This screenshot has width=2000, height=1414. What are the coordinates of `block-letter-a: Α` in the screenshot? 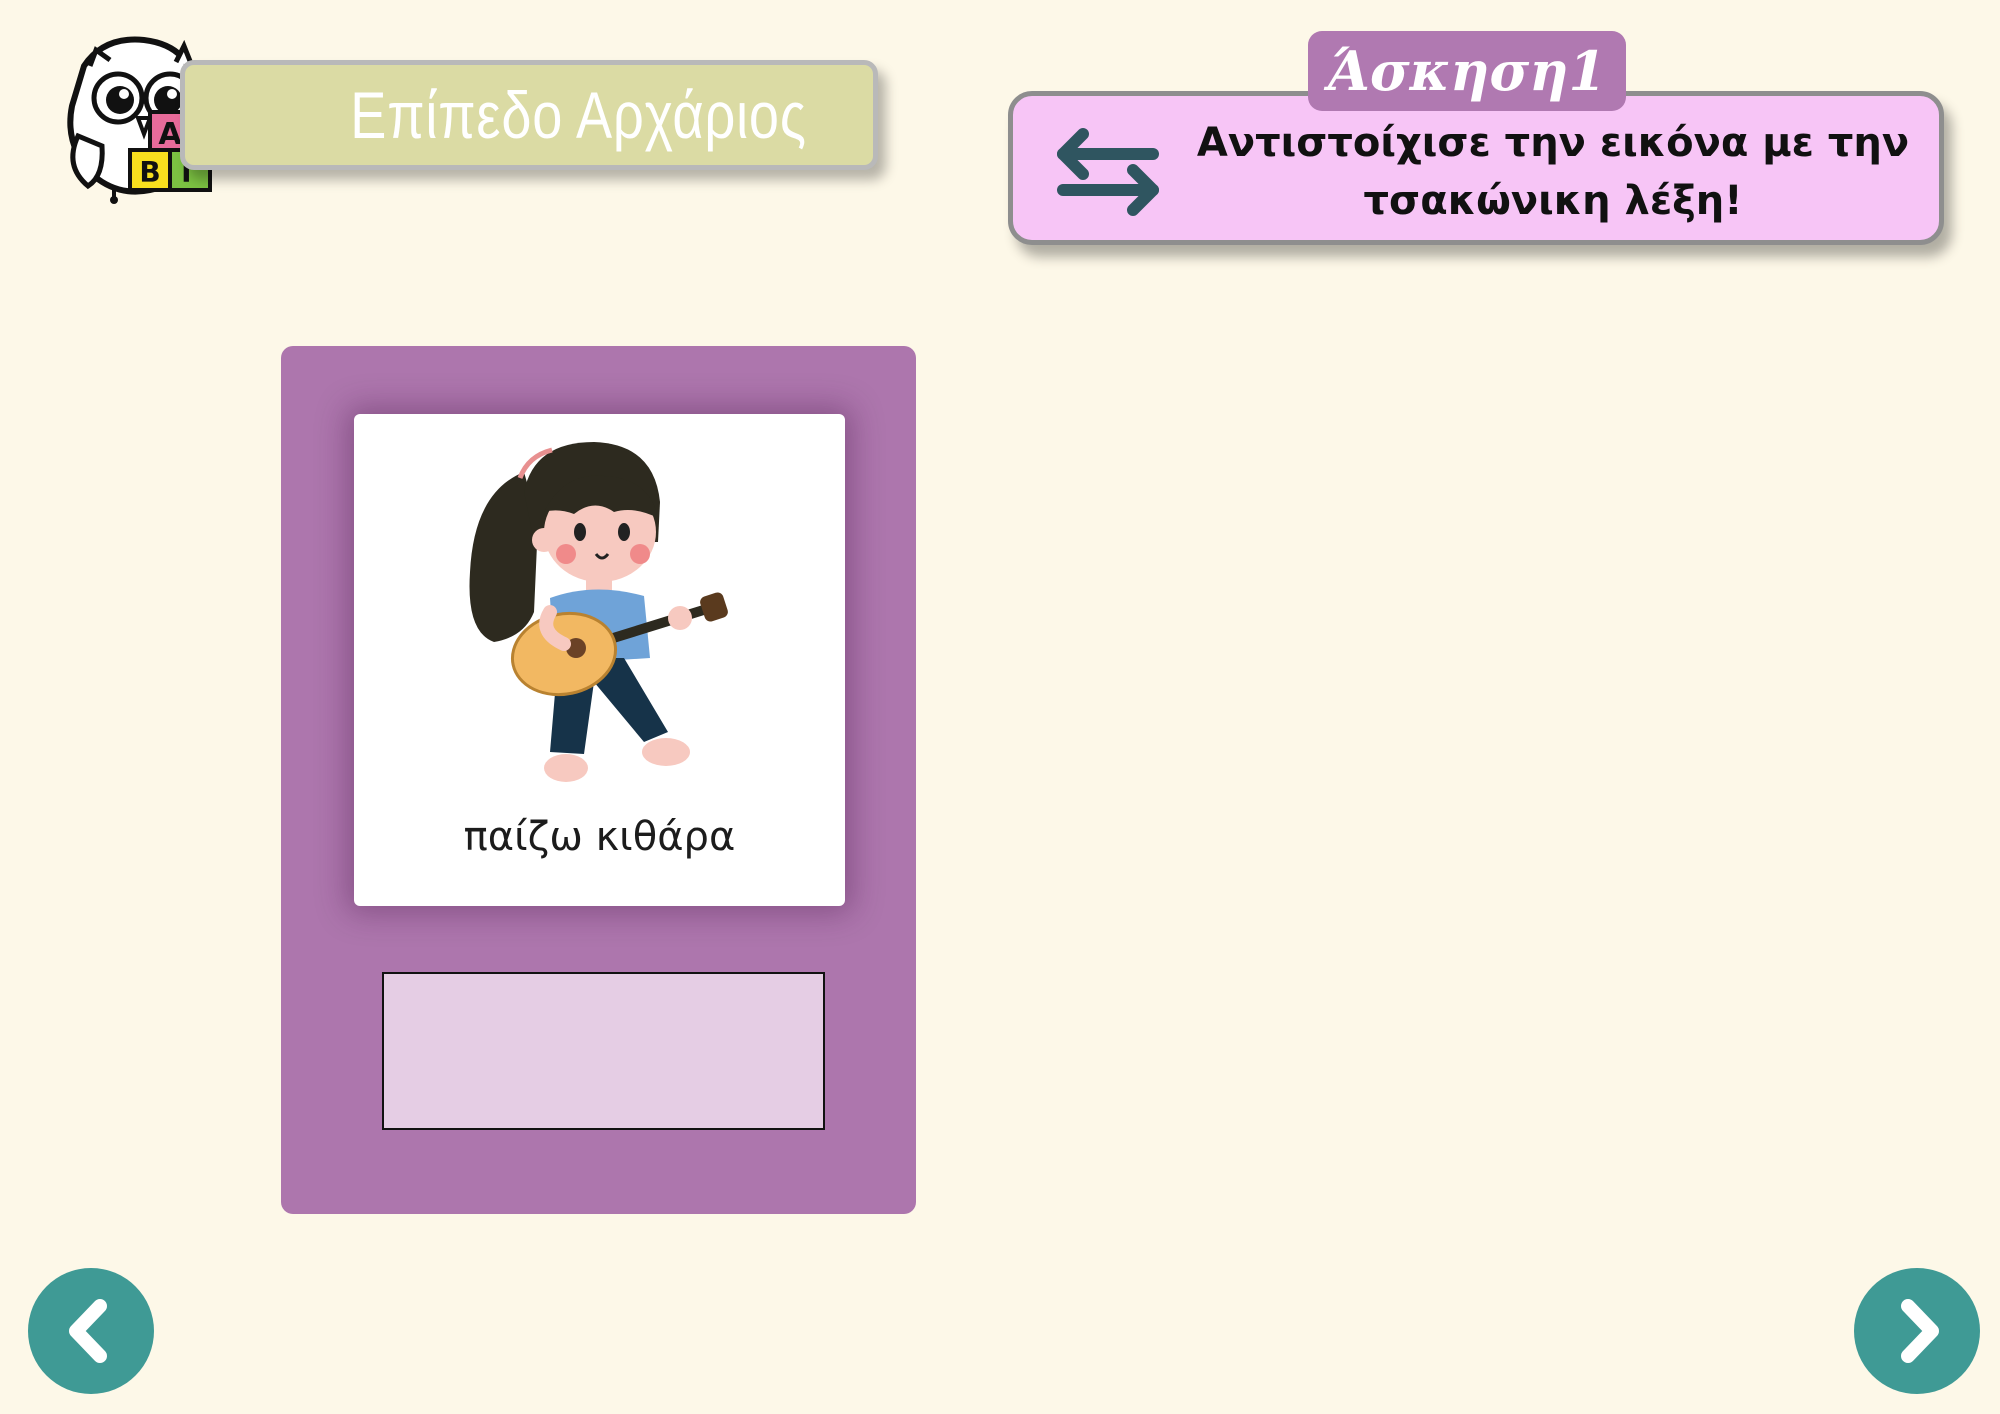 It's located at (170, 134).